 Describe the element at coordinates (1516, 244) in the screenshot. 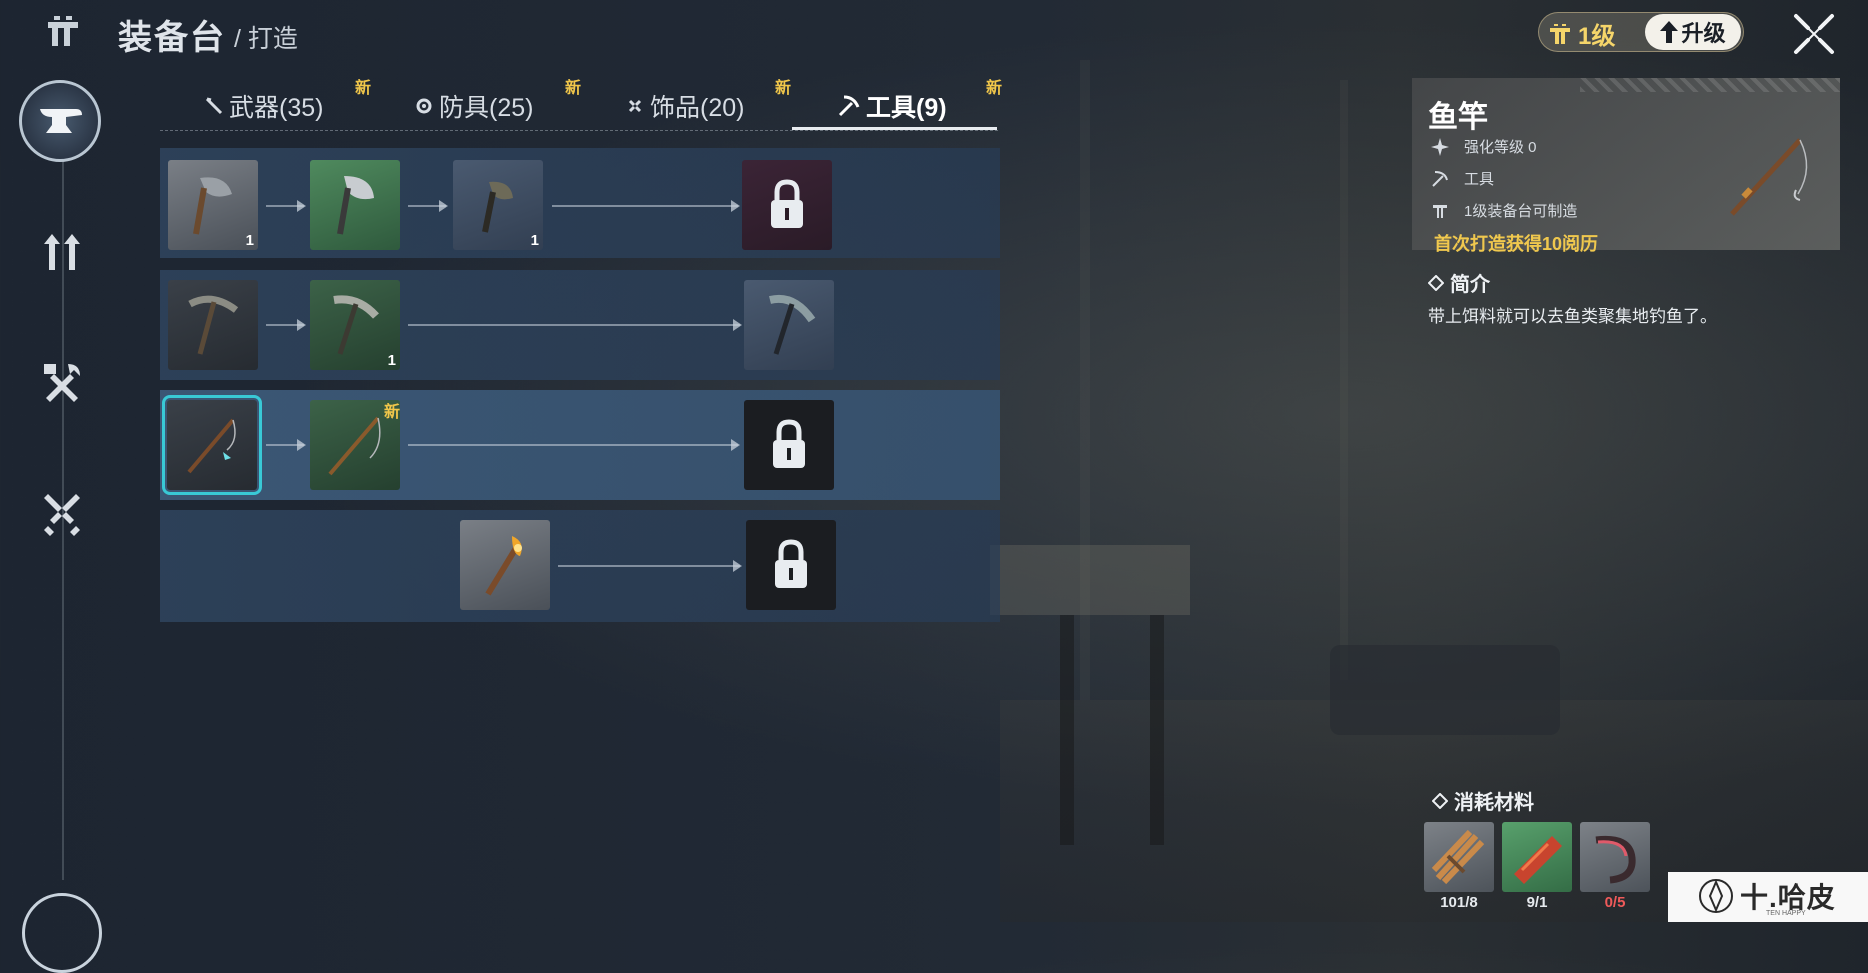

I see `first-craft-bonus: 首次打造获得10阅历` at that location.